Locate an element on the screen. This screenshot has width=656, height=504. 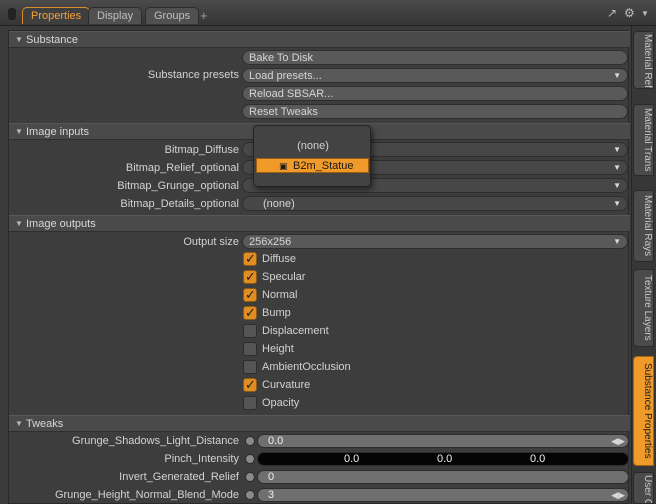
section-image-outputs: ▼ Image outputs is located at coordinates (319, 223).